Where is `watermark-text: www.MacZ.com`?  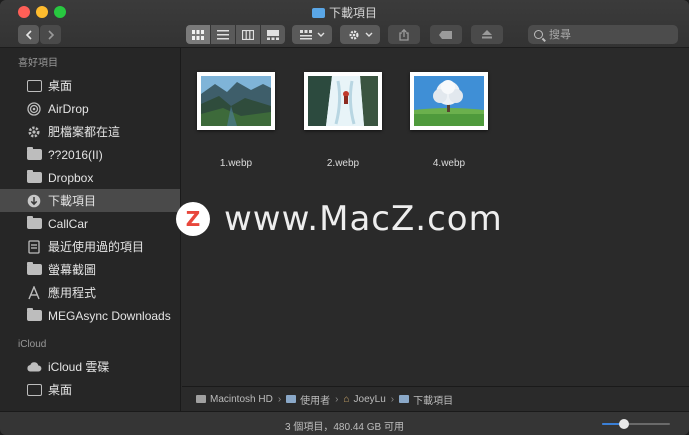 watermark-text: www.MacZ.com is located at coordinates (363, 219).